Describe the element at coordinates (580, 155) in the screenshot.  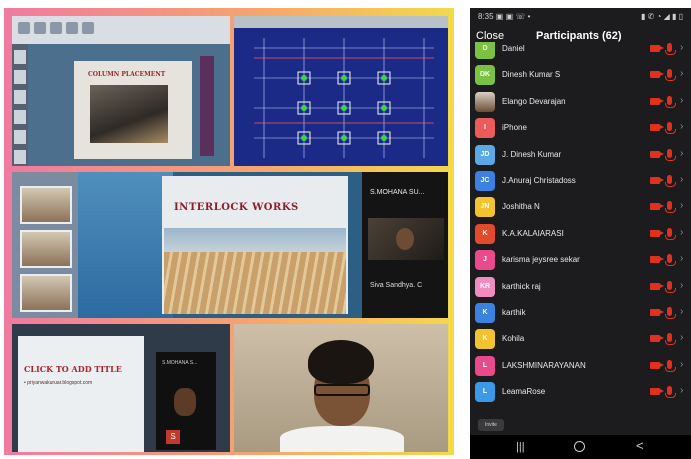
I see `participant-row: JD J. Dinesh Kumar ›` at that location.